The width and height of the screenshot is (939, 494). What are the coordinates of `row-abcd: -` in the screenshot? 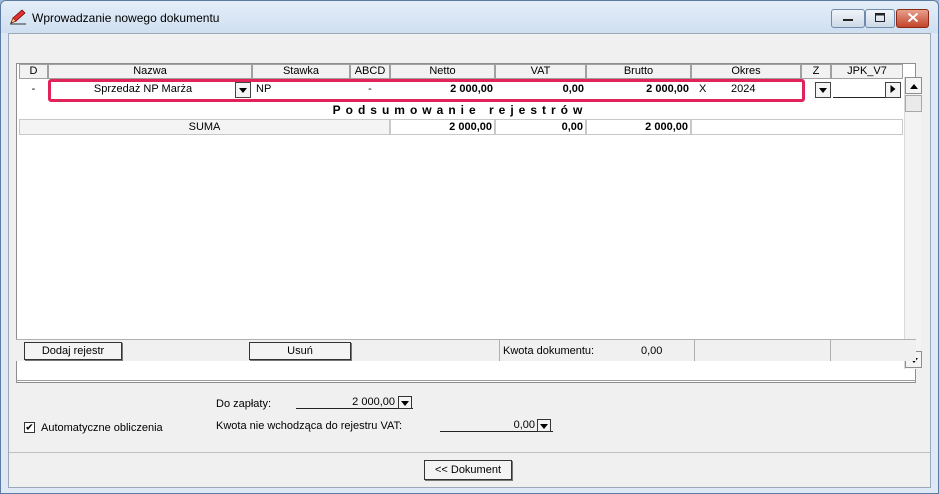 It's located at (370, 90).